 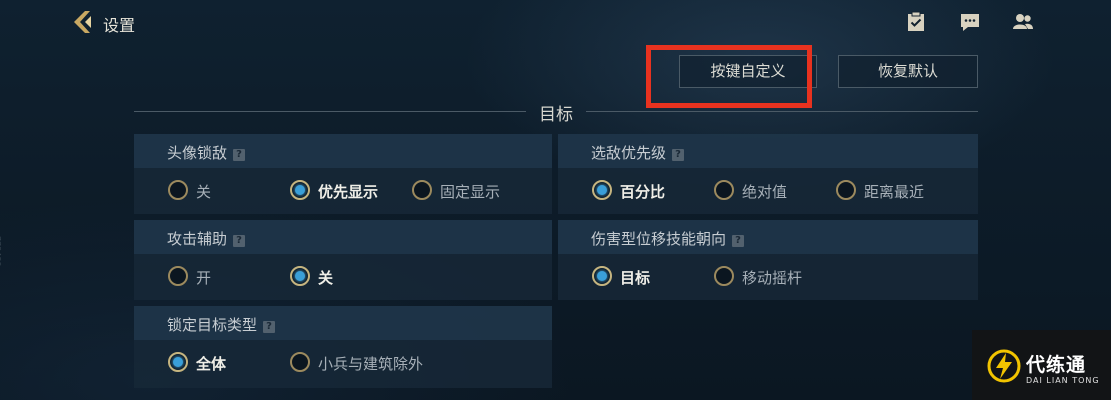 I want to click on tasks-button, so click(x=916, y=22).